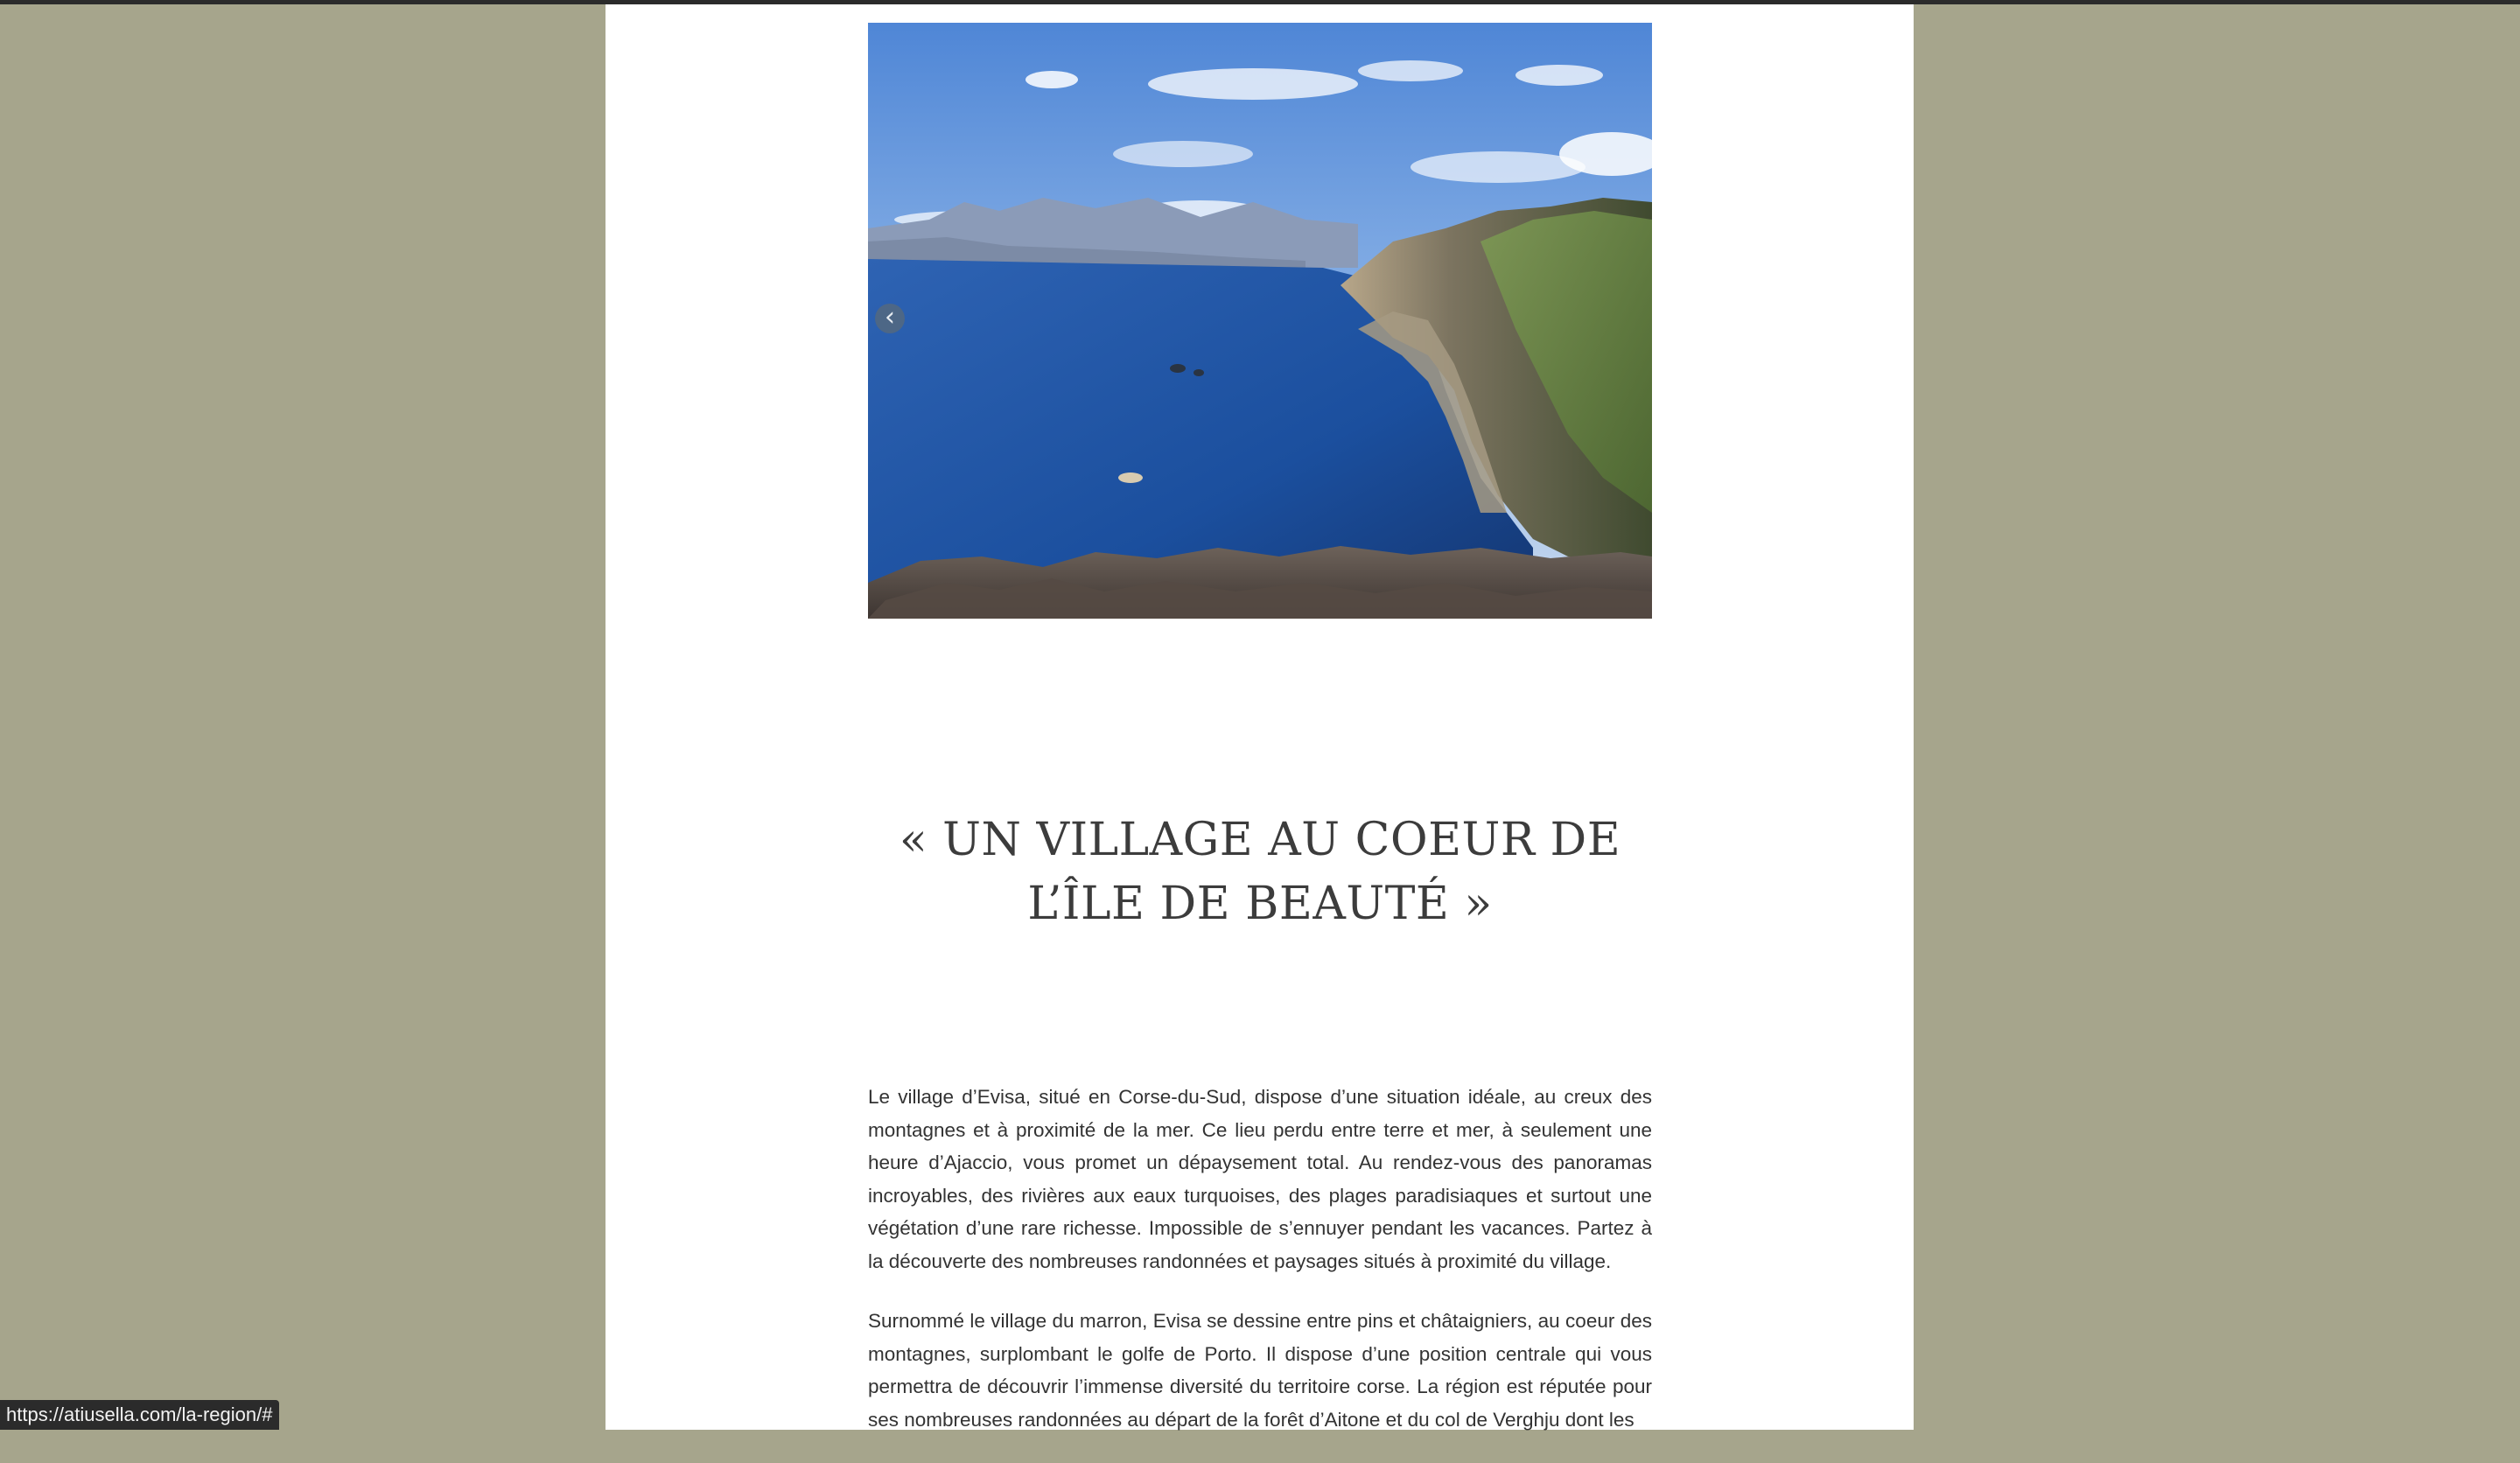 The height and width of the screenshot is (1463, 2520). I want to click on headline-line-2: L’ÎLE DE BEAUTÉ », so click(1260, 904).